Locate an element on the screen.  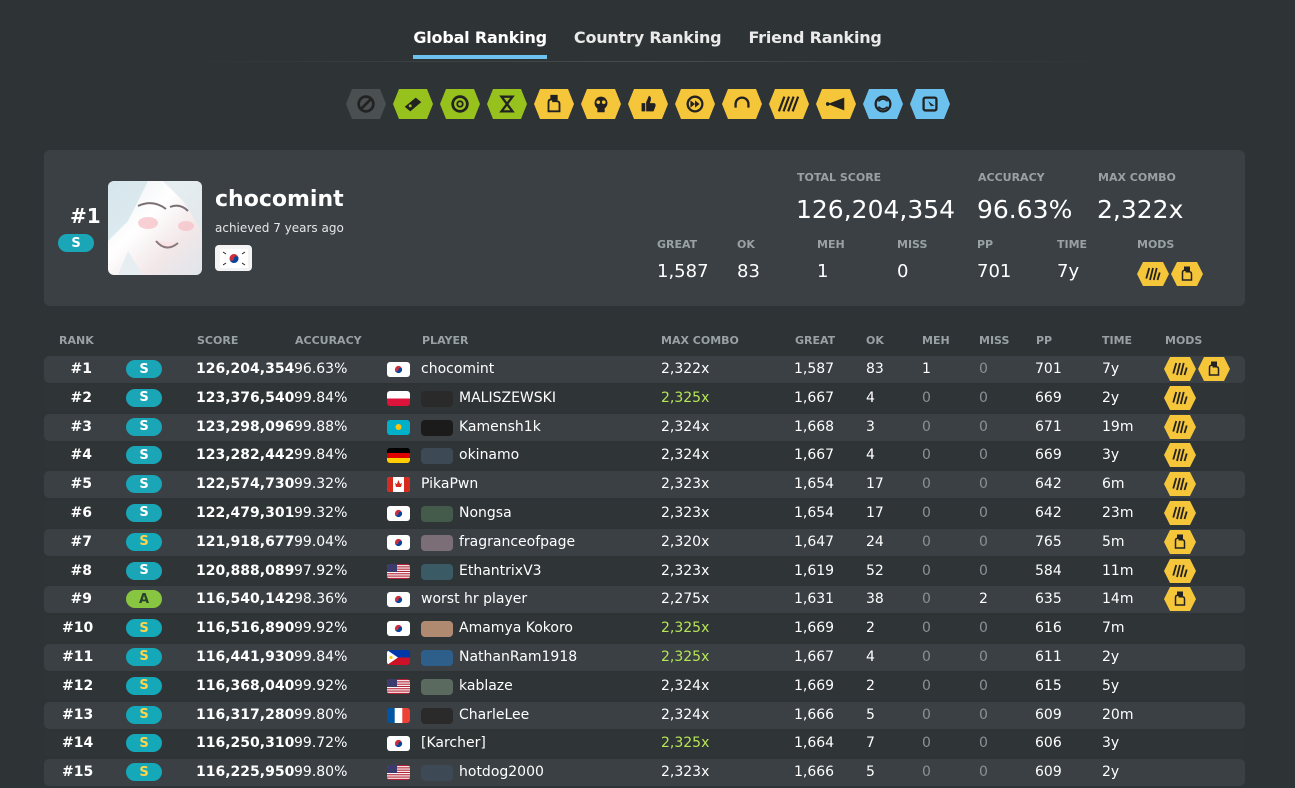
row-player-name: CharleLee is located at coordinates (494, 715).